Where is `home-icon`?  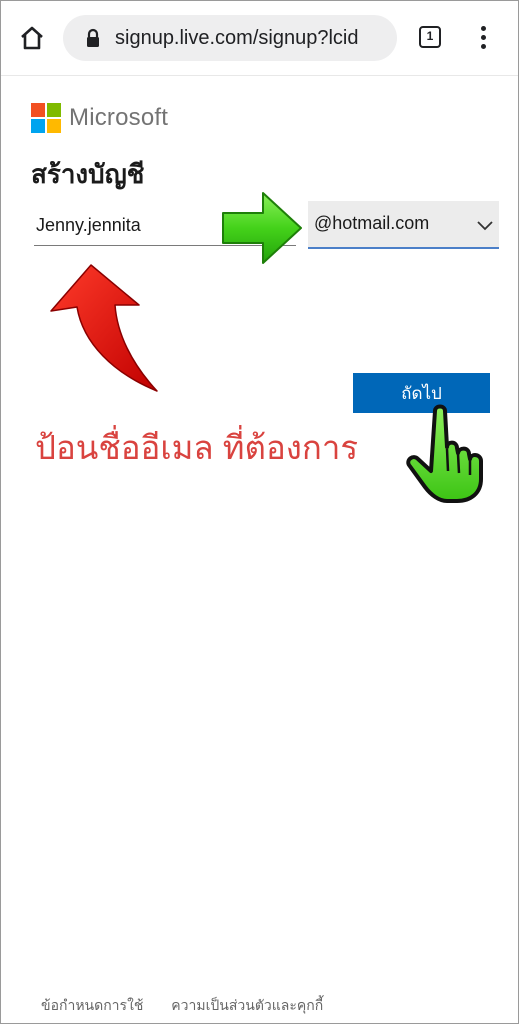
home-icon is located at coordinates (32, 38).